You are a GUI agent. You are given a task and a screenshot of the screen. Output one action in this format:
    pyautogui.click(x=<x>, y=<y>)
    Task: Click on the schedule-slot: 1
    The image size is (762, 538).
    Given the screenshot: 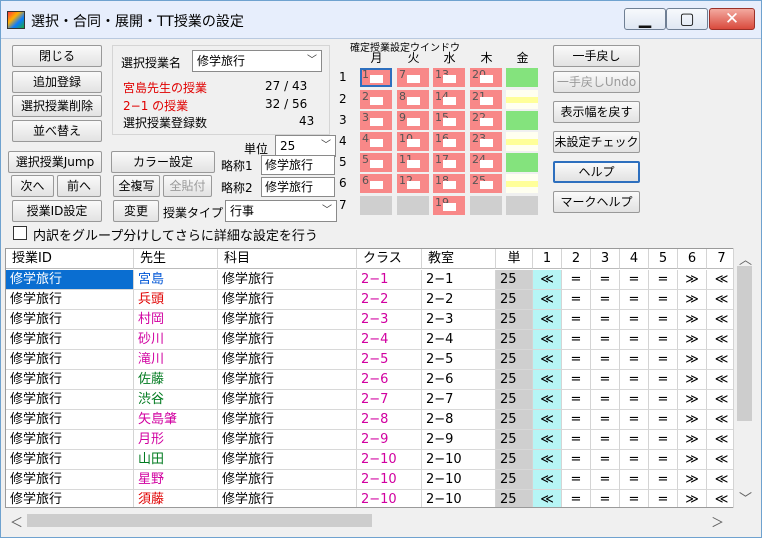 What is the action you would take?
    pyautogui.click(x=376, y=77)
    